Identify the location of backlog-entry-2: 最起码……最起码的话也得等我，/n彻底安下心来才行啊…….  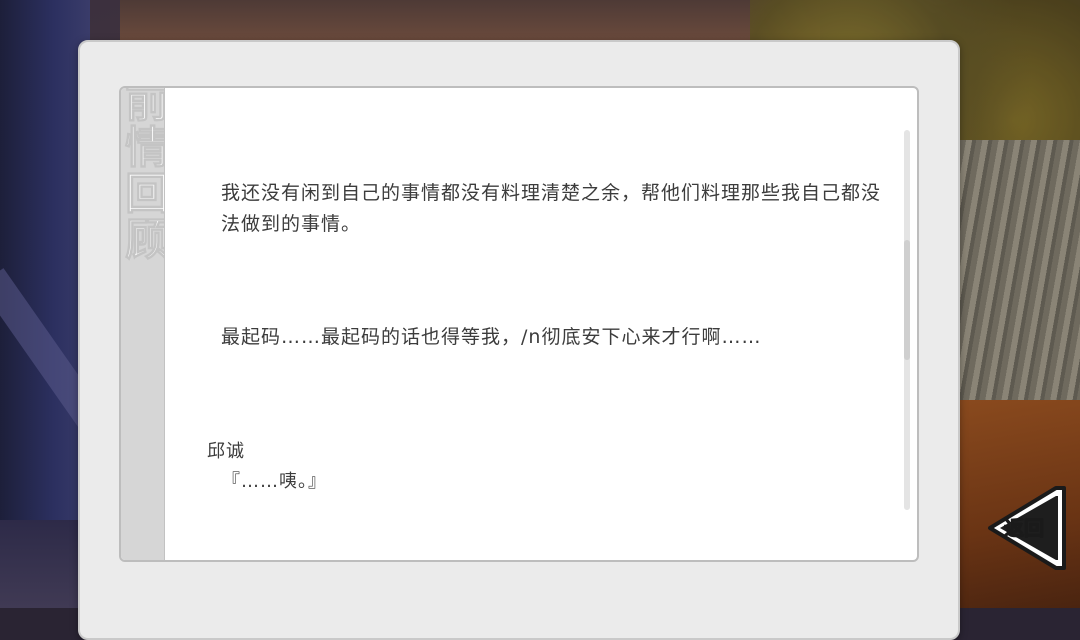
(491, 337).